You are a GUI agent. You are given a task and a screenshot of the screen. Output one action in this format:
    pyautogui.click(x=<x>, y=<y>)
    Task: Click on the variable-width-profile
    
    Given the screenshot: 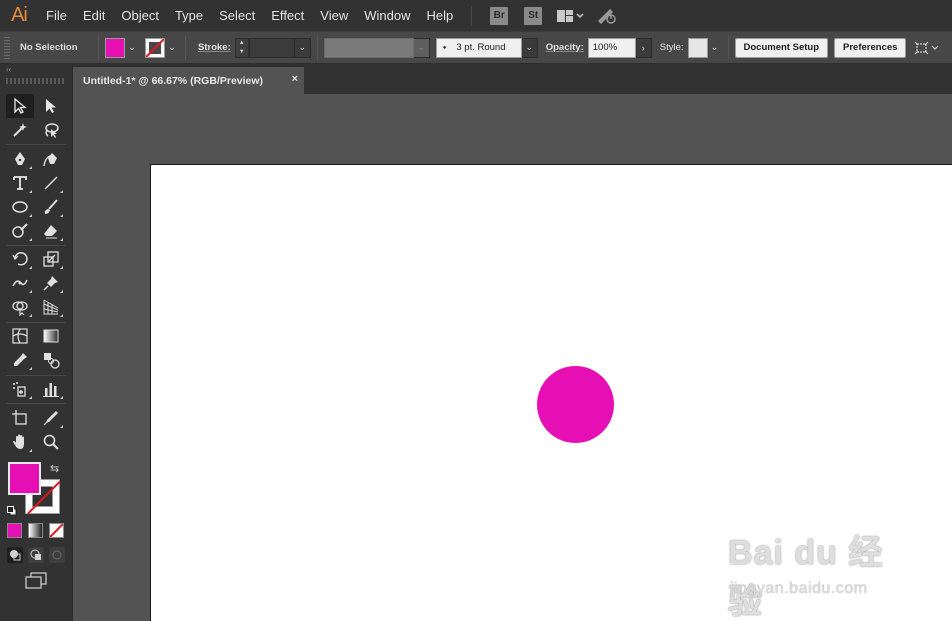 What is the action you would take?
    pyautogui.click(x=368, y=47)
    